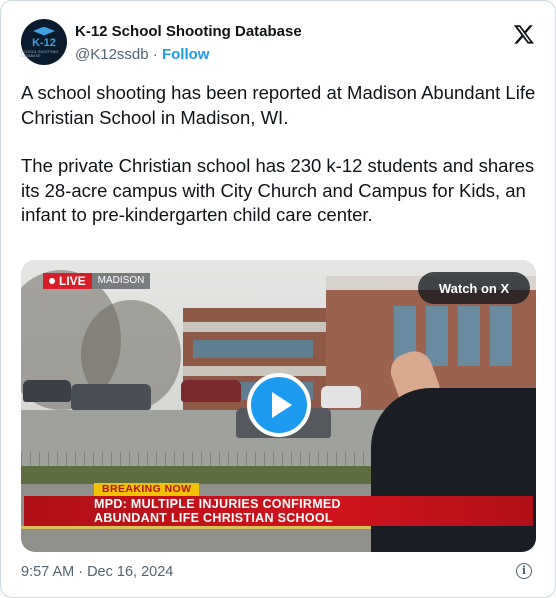  I want to click on follow-button: Follow, so click(186, 54).